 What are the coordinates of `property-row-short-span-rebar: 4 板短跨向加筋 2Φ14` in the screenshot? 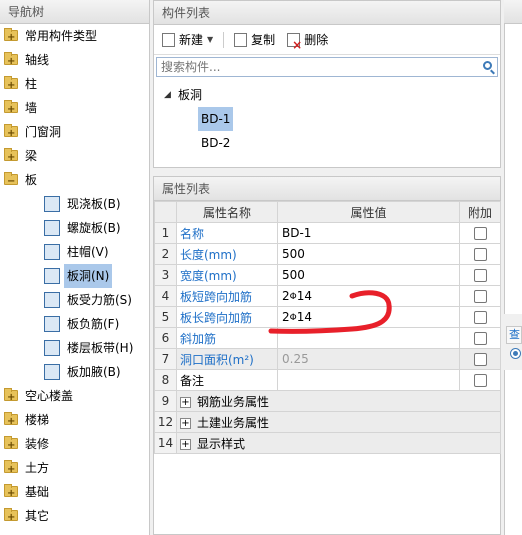 It's located at (327, 296).